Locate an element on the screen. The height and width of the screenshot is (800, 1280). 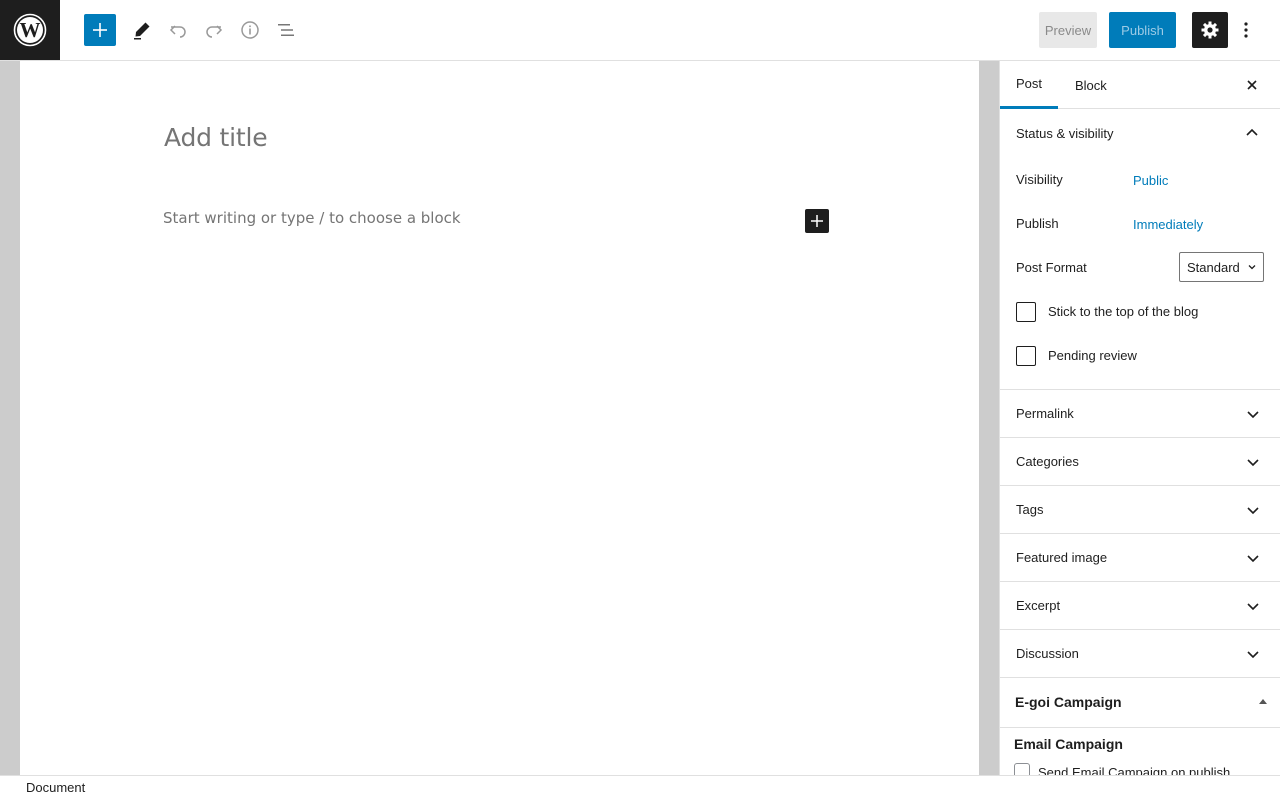
publish-date-toggle: Immediately is located at coordinates (1168, 224).